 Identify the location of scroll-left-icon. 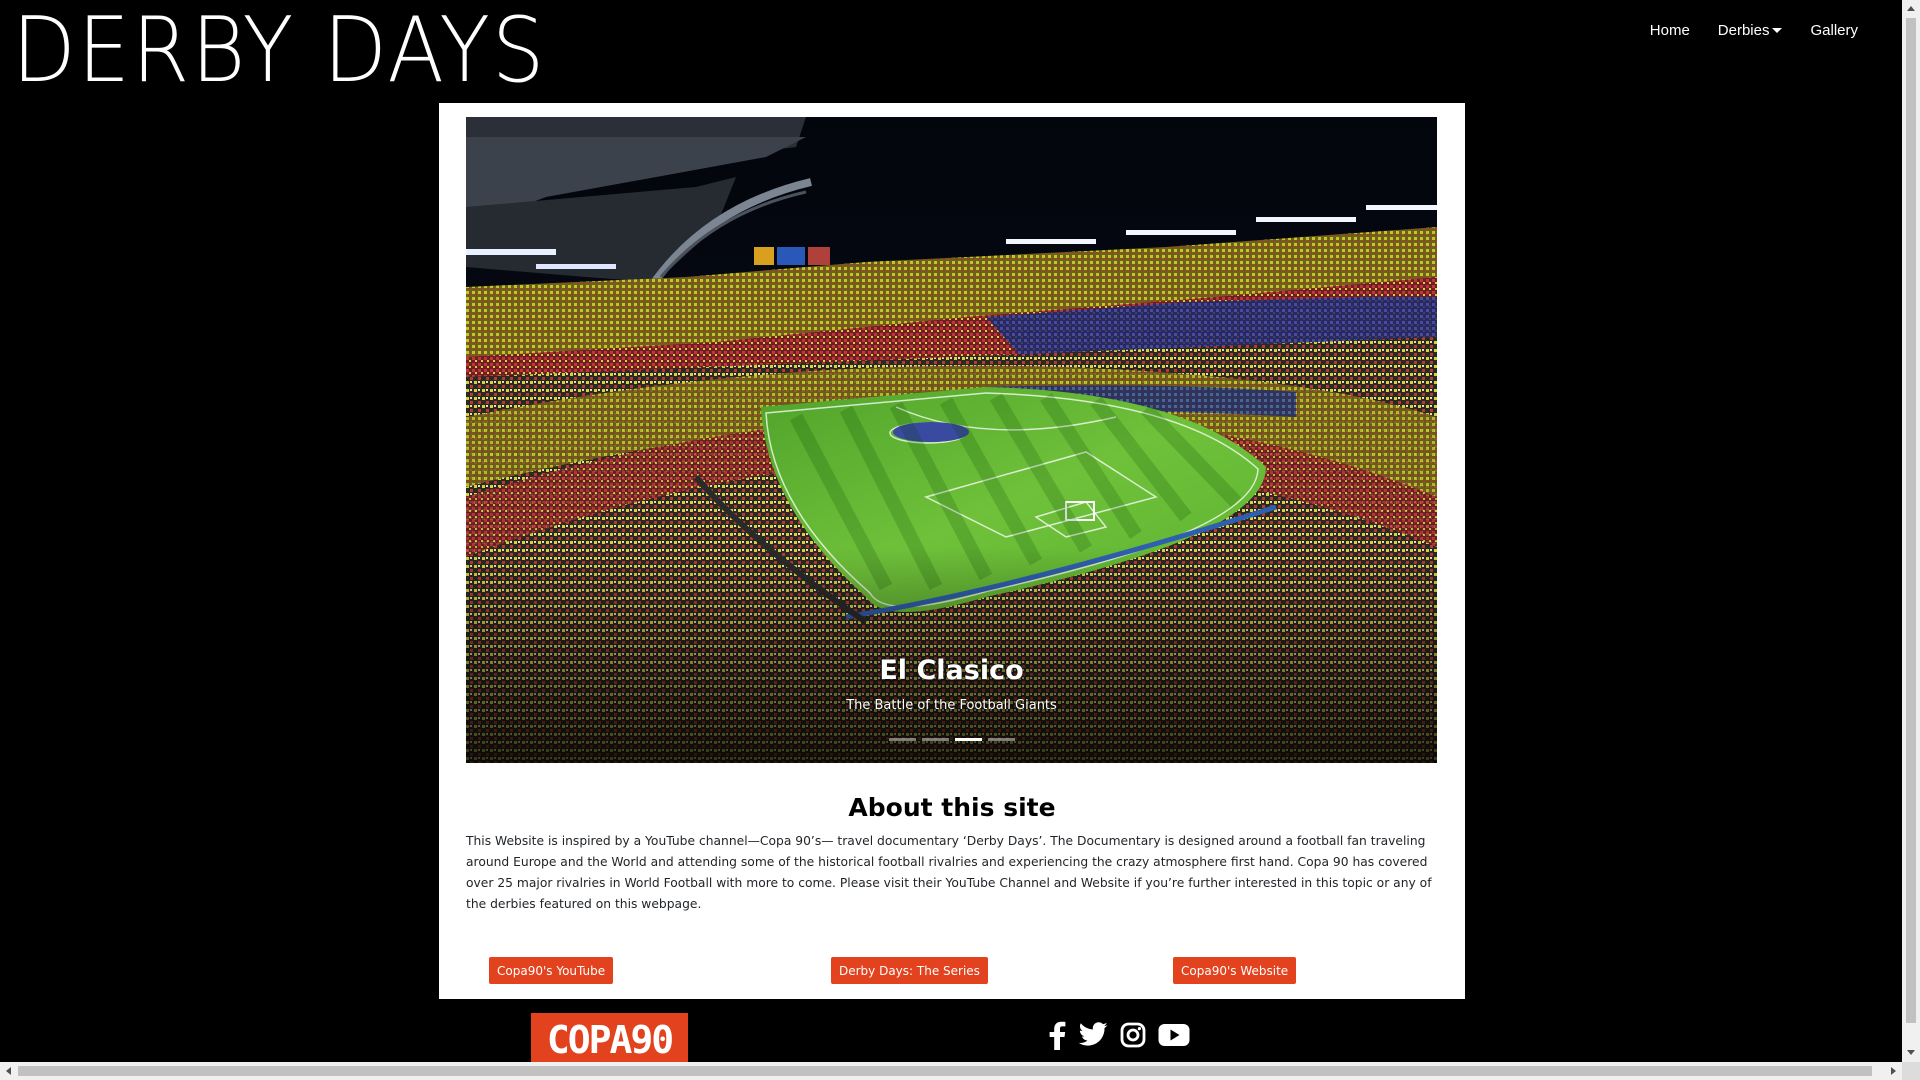
(8, 1071).